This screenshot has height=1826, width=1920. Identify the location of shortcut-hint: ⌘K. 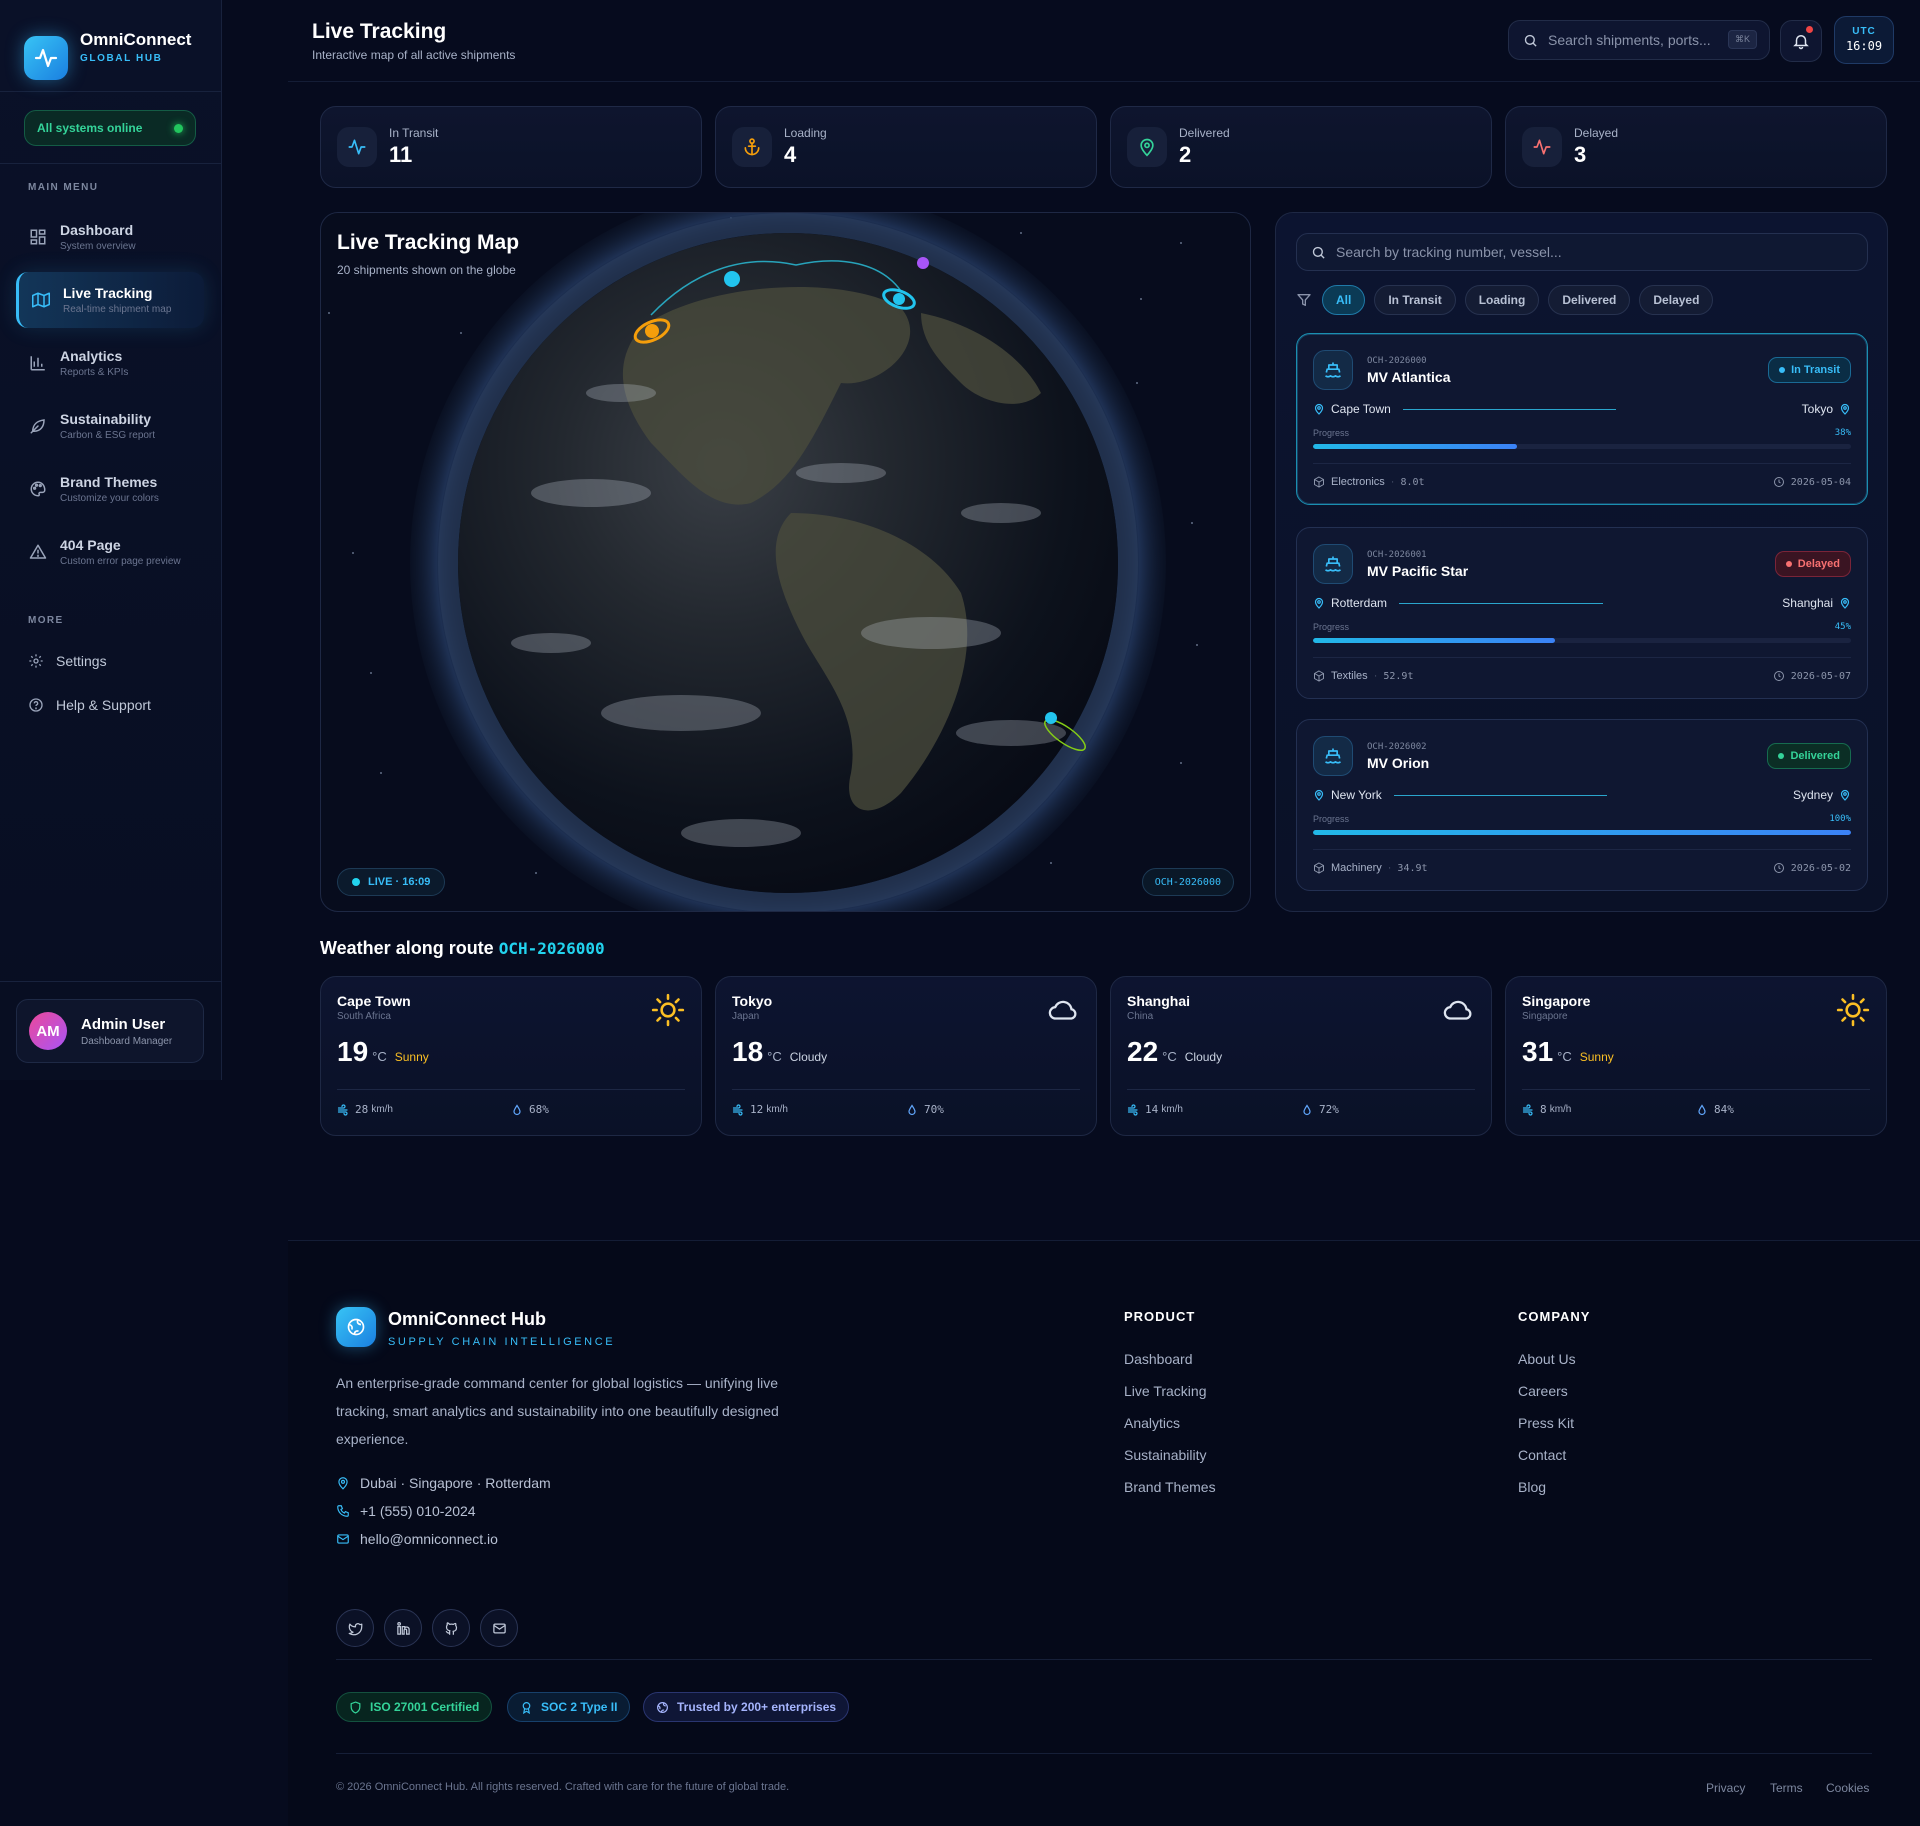
(1742, 39).